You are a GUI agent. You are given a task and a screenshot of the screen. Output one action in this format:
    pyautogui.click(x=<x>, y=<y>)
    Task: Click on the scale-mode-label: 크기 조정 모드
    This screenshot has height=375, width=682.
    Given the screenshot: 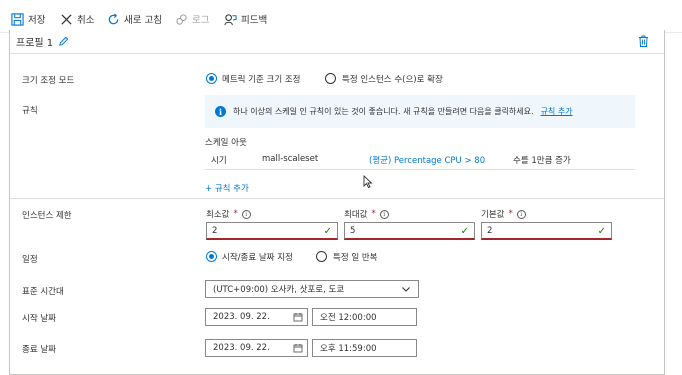 What is the action you would take?
    pyautogui.click(x=48, y=81)
    